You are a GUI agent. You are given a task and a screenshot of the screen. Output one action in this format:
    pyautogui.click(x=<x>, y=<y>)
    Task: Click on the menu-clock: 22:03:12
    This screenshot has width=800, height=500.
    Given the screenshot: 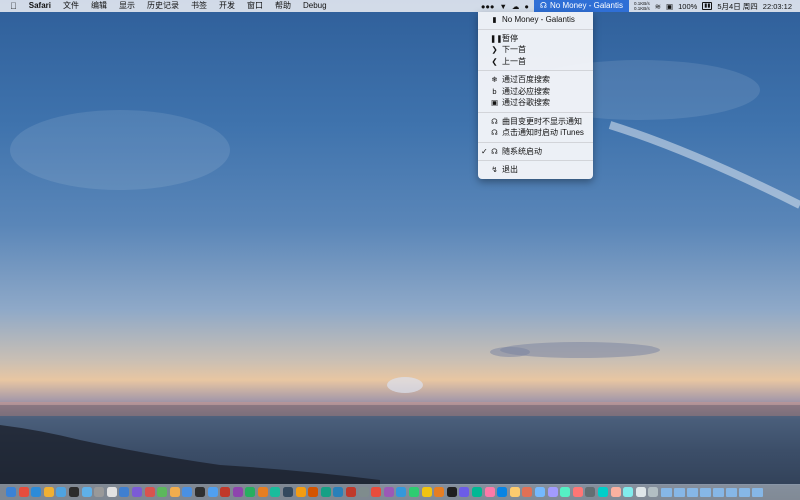 What is the action you would take?
    pyautogui.click(x=777, y=6)
    